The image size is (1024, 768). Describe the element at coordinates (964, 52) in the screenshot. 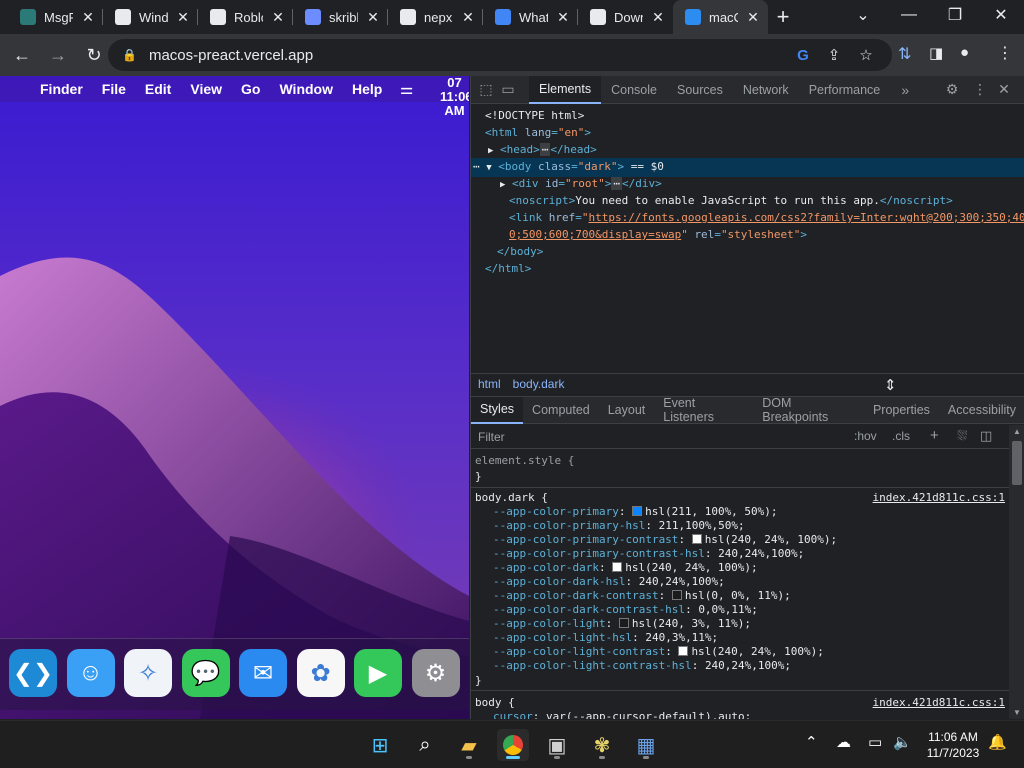

I see `profile-icon: ●` at that location.